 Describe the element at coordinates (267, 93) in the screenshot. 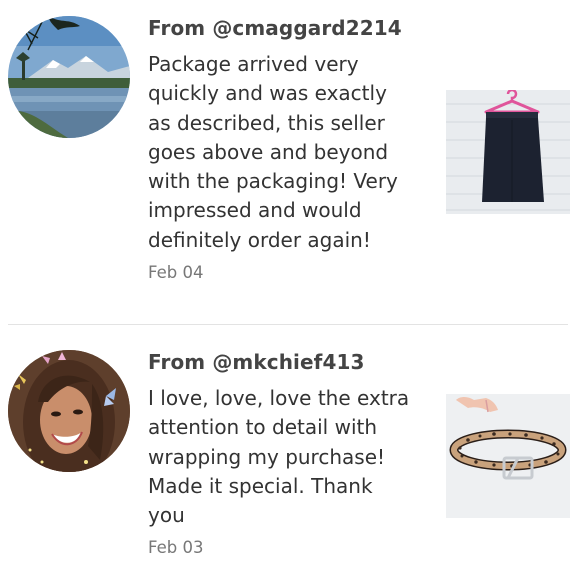

I see `review-text-line: quickly and was exactly` at that location.